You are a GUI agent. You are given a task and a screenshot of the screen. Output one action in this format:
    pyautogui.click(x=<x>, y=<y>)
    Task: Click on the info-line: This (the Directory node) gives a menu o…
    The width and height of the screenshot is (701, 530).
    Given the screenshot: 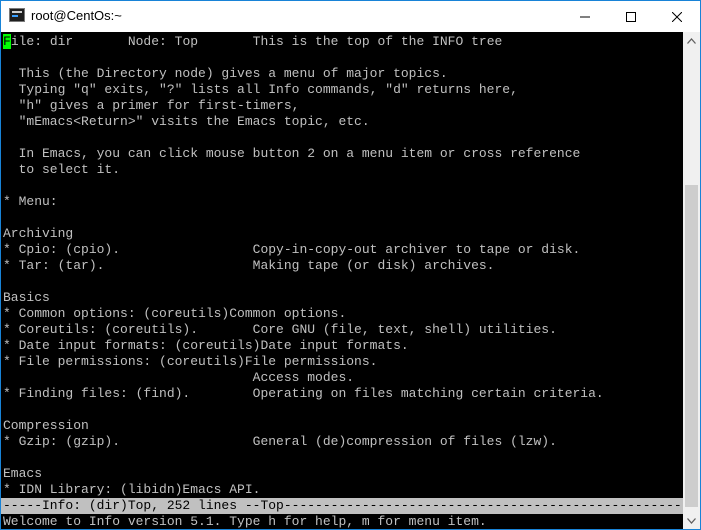 What is the action you would take?
    pyautogui.click(x=225, y=73)
    